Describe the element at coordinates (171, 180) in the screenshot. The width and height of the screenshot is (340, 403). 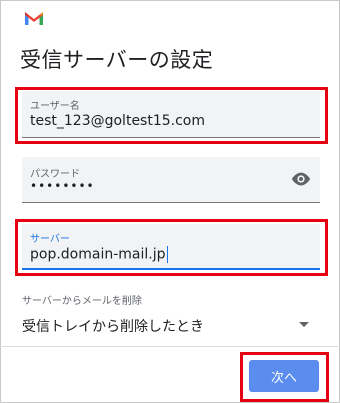
I see `password-field: パスワード ••••••••` at that location.